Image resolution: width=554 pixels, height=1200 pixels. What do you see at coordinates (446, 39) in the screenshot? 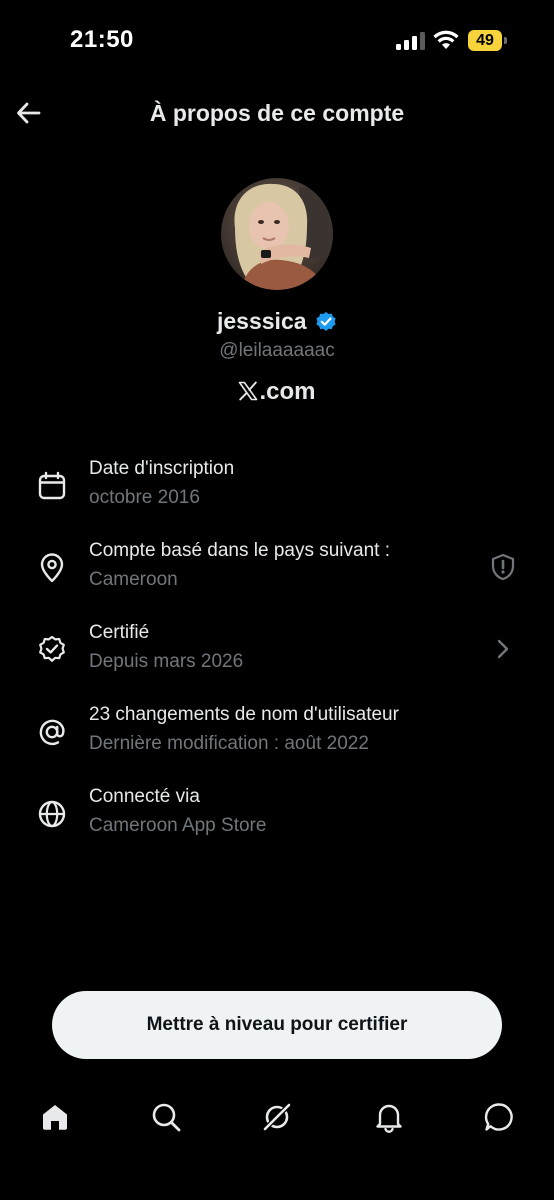
I see `wifi-icon` at bounding box center [446, 39].